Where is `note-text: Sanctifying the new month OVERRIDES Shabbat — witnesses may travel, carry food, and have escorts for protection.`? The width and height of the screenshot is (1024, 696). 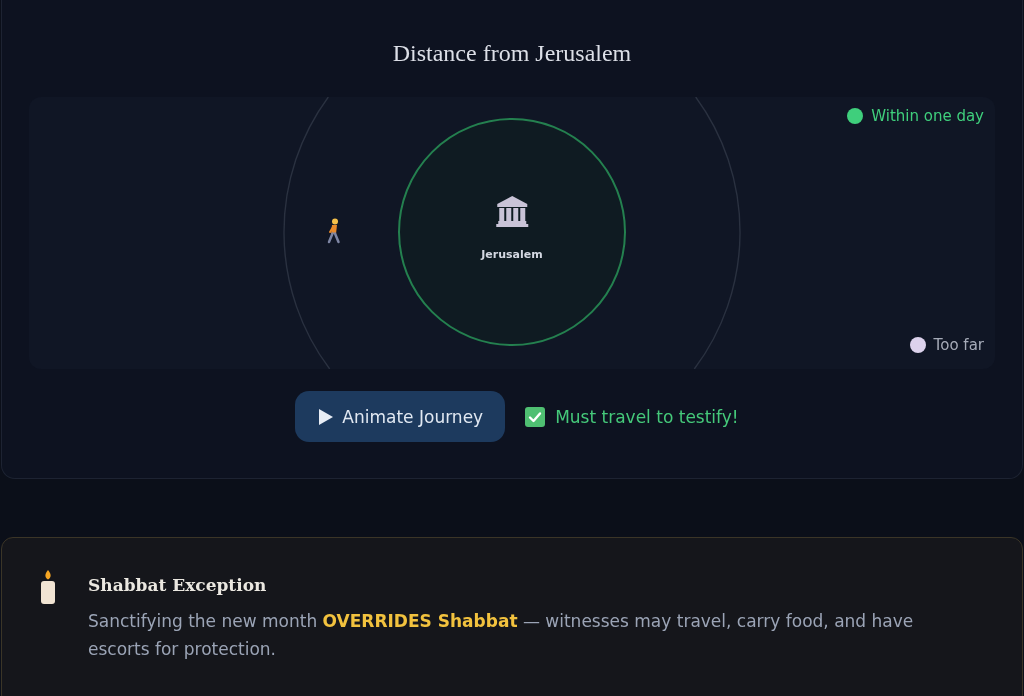 note-text: Sanctifying the new month OVERRIDES Shabbat — witnesses may travel, carry food, and have escorts for protection. is located at coordinates (501, 635).